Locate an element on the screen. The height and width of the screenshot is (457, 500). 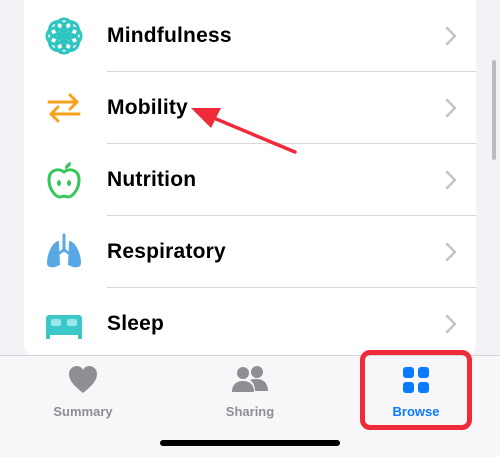
tab-sharing: Sharing is located at coordinates (250, 396).